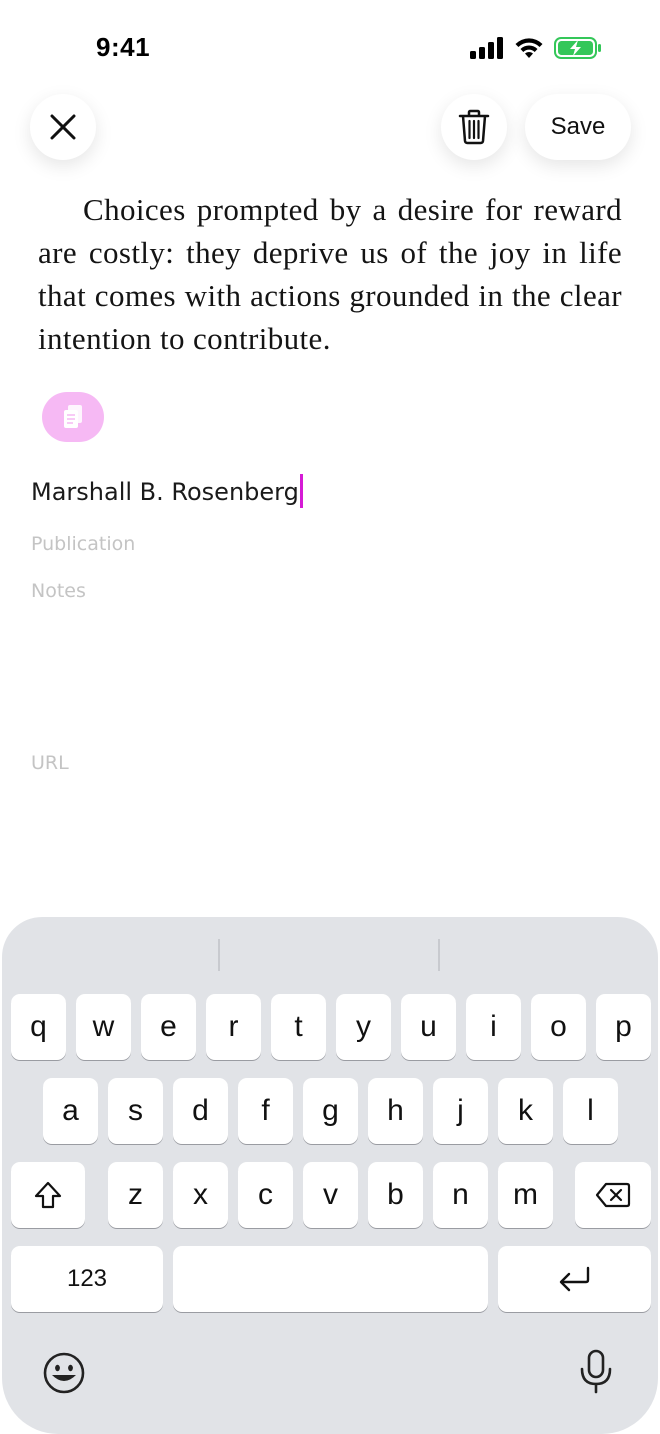  Describe the element at coordinates (200, 1111) in the screenshot. I see `key-d: d` at that location.